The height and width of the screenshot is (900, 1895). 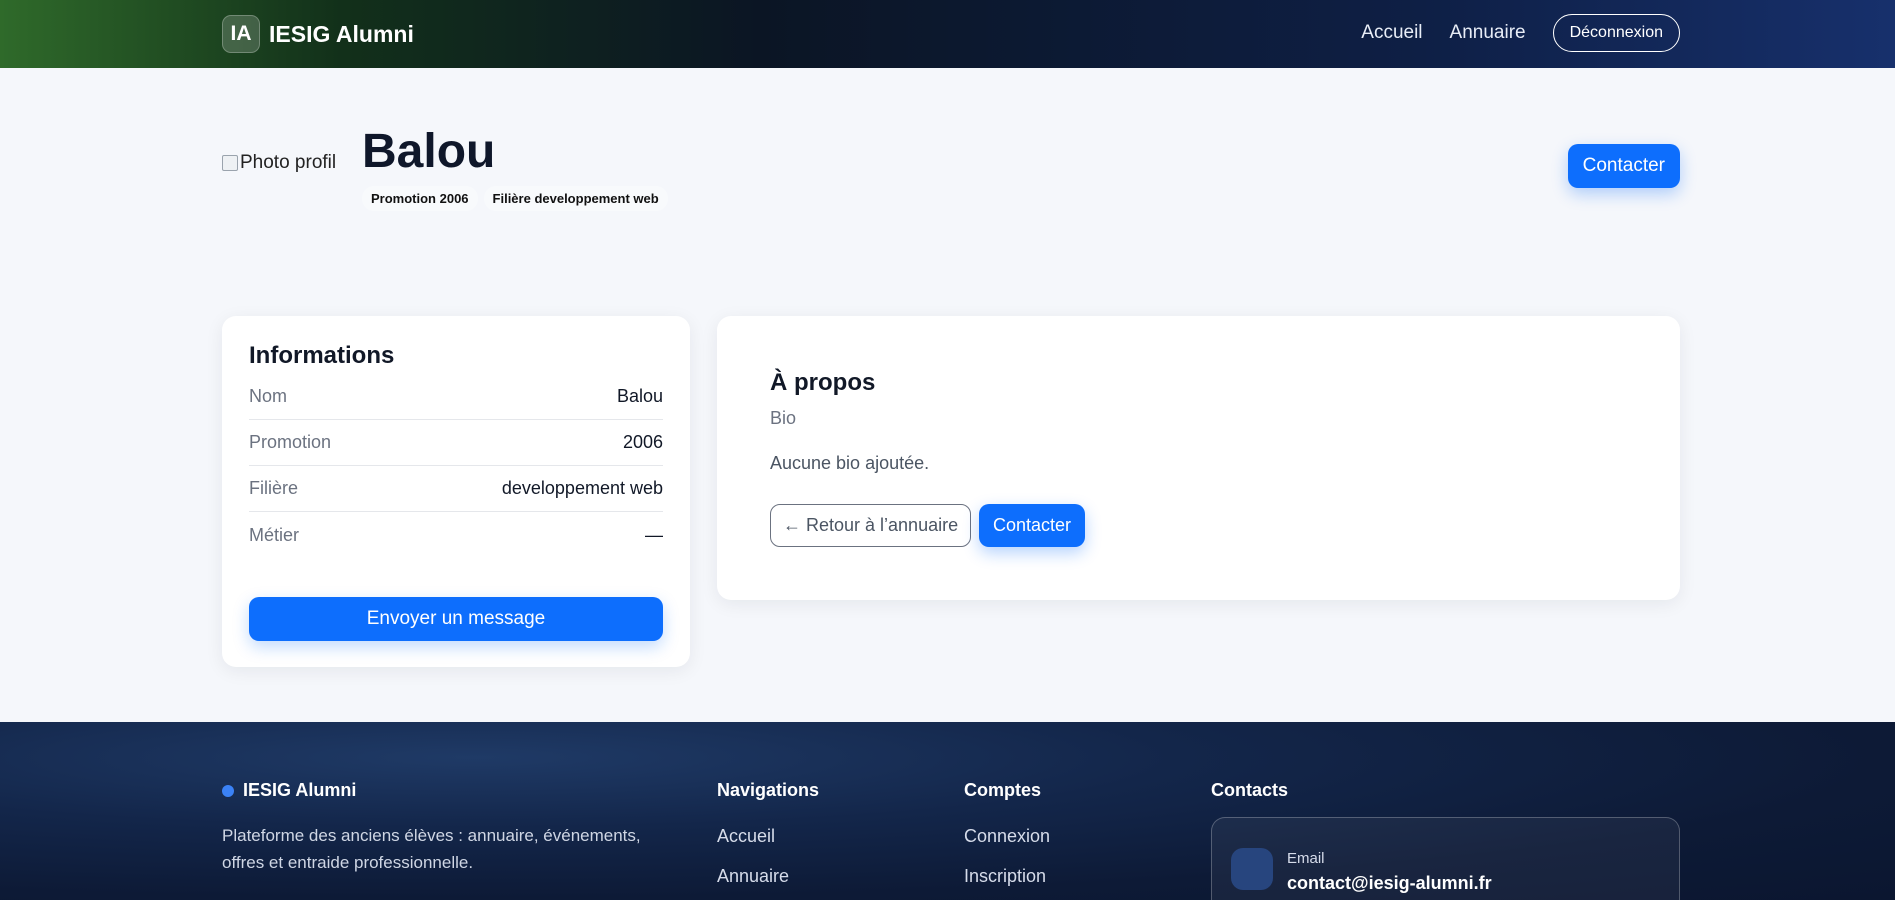 What do you see at coordinates (456, 535) in the screenshot?
I see `info-row-metier: Métier —` at bounding box center [456, 535].